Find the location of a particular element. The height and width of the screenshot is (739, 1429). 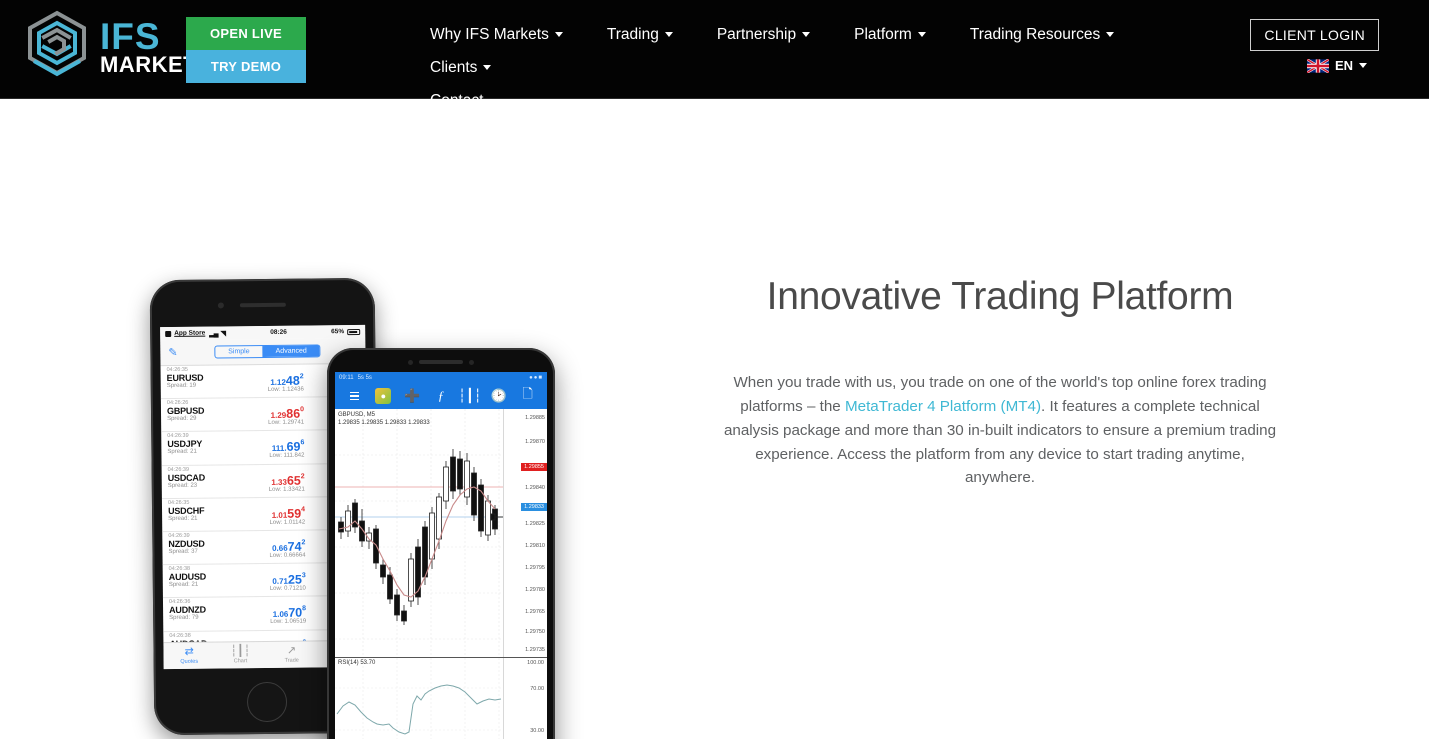

nav-label: Why IFS Markets is located at coordinates (489, 34).